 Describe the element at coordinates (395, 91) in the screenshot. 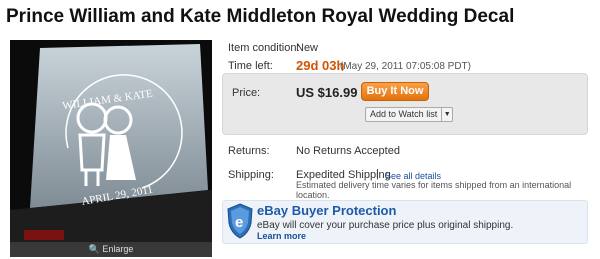

I see `buy-it-now-button: Buy It Now` at that location.